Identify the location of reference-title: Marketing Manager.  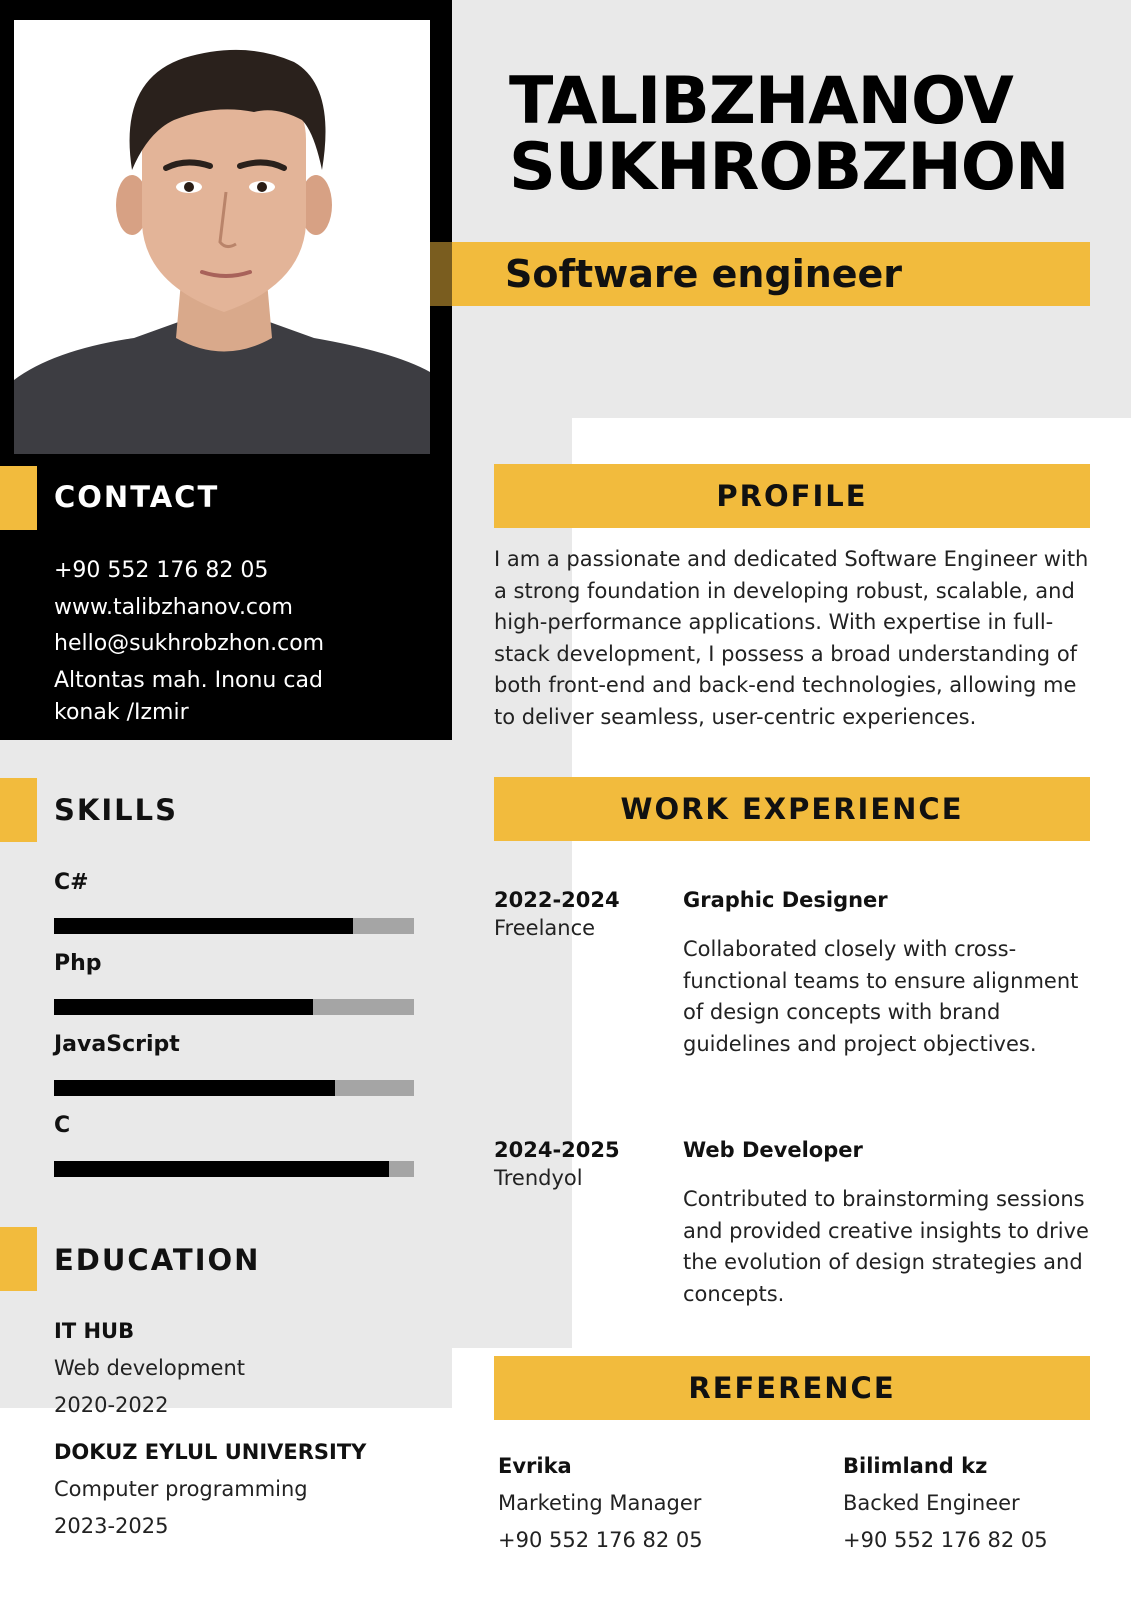
(600, 1503).